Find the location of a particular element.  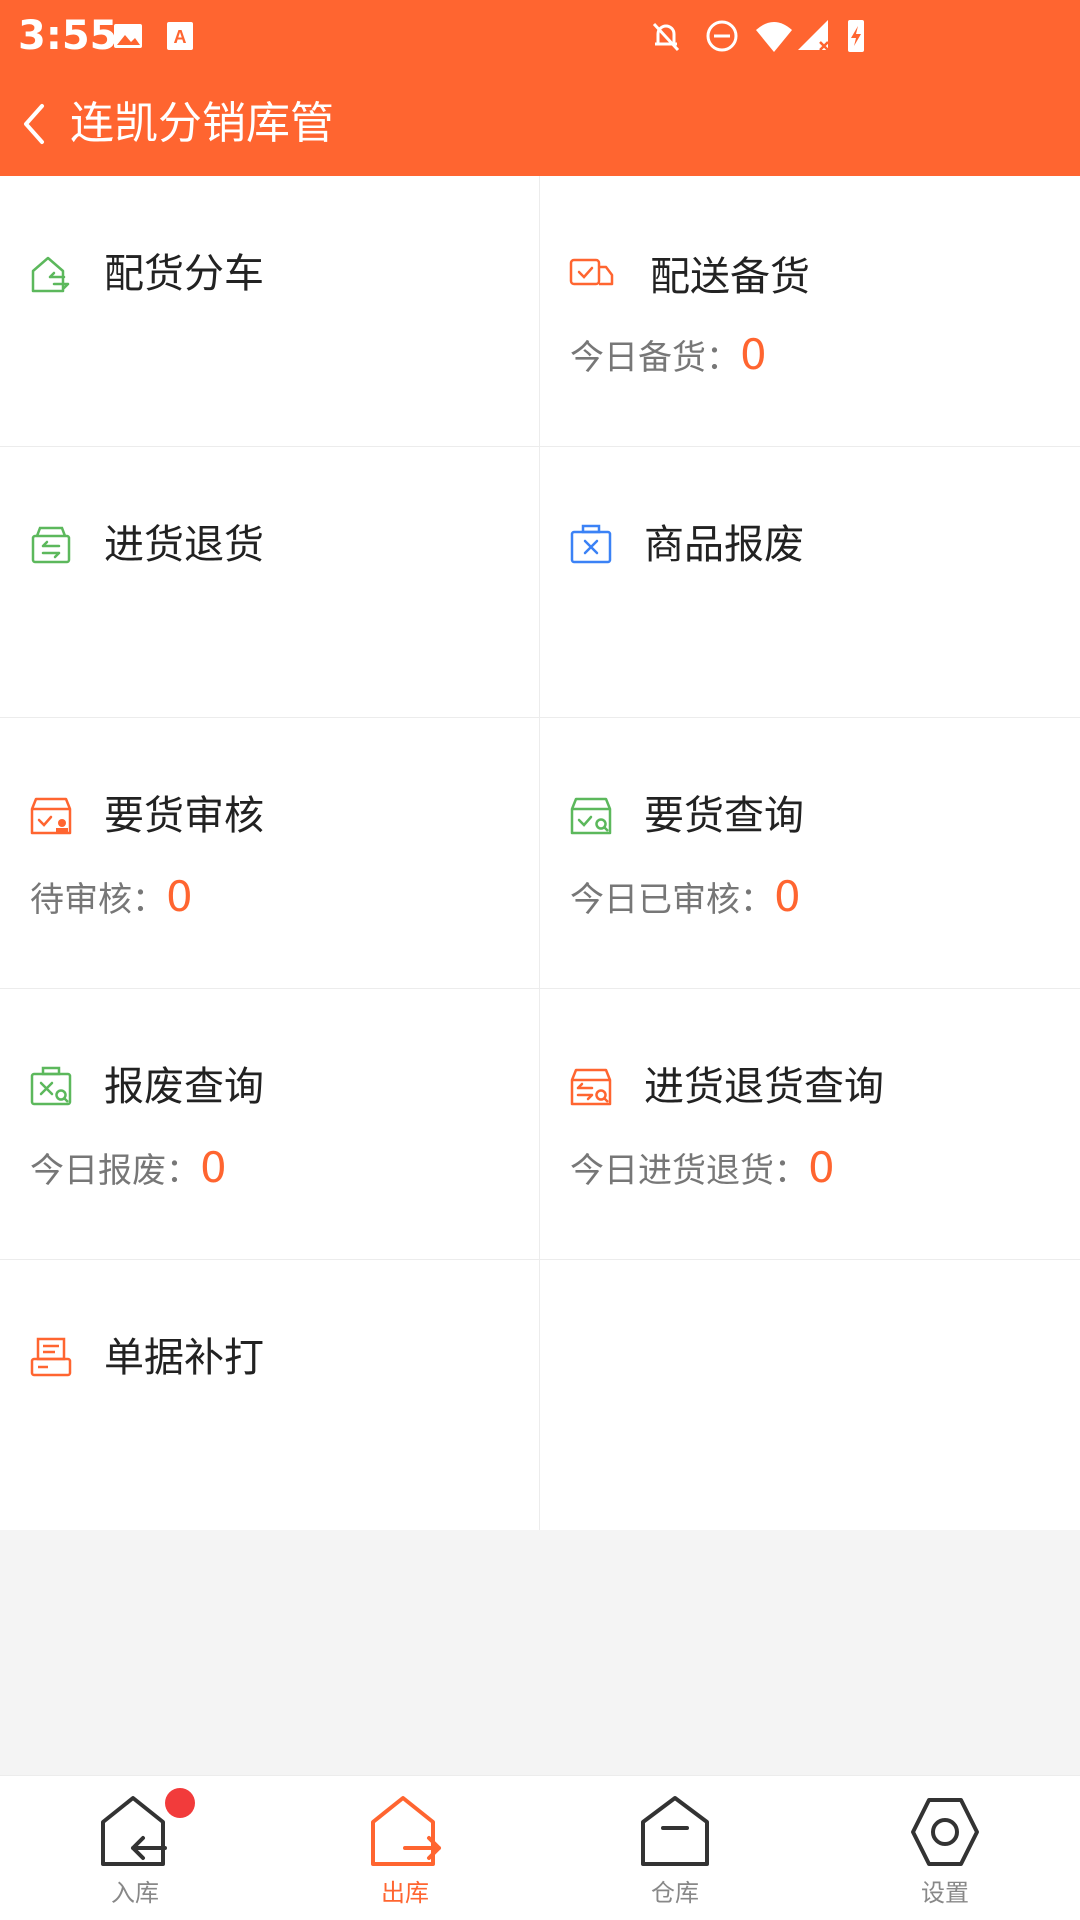

svg-text: A is located at coordinates (180, 37).